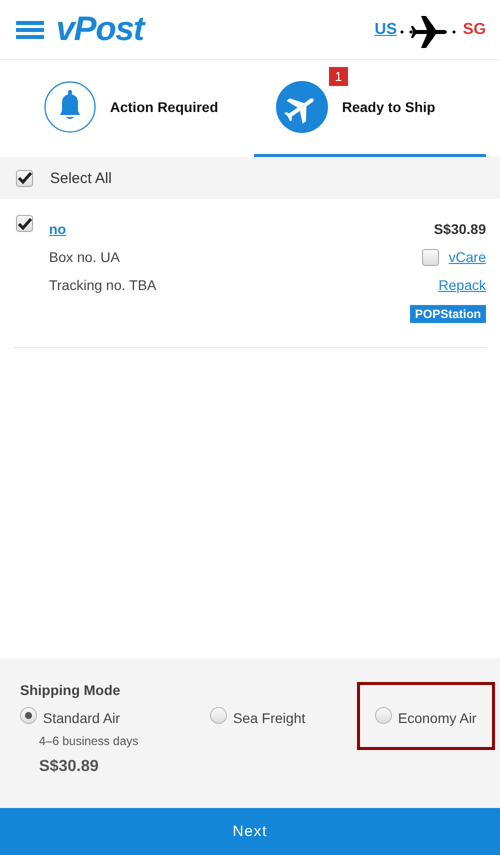  Describe the element at coordinates (102, 285) in the screenshot. I see `tracking-number: Tracking no. TBA` at that location.